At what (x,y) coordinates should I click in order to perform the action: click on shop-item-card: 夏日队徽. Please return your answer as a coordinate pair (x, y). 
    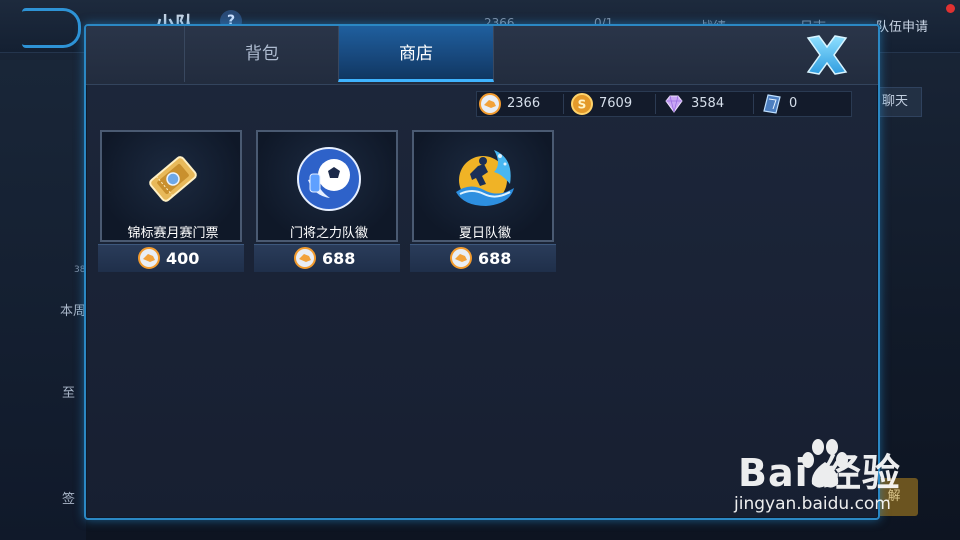
    Looking at the image, I should click on (483, 186).